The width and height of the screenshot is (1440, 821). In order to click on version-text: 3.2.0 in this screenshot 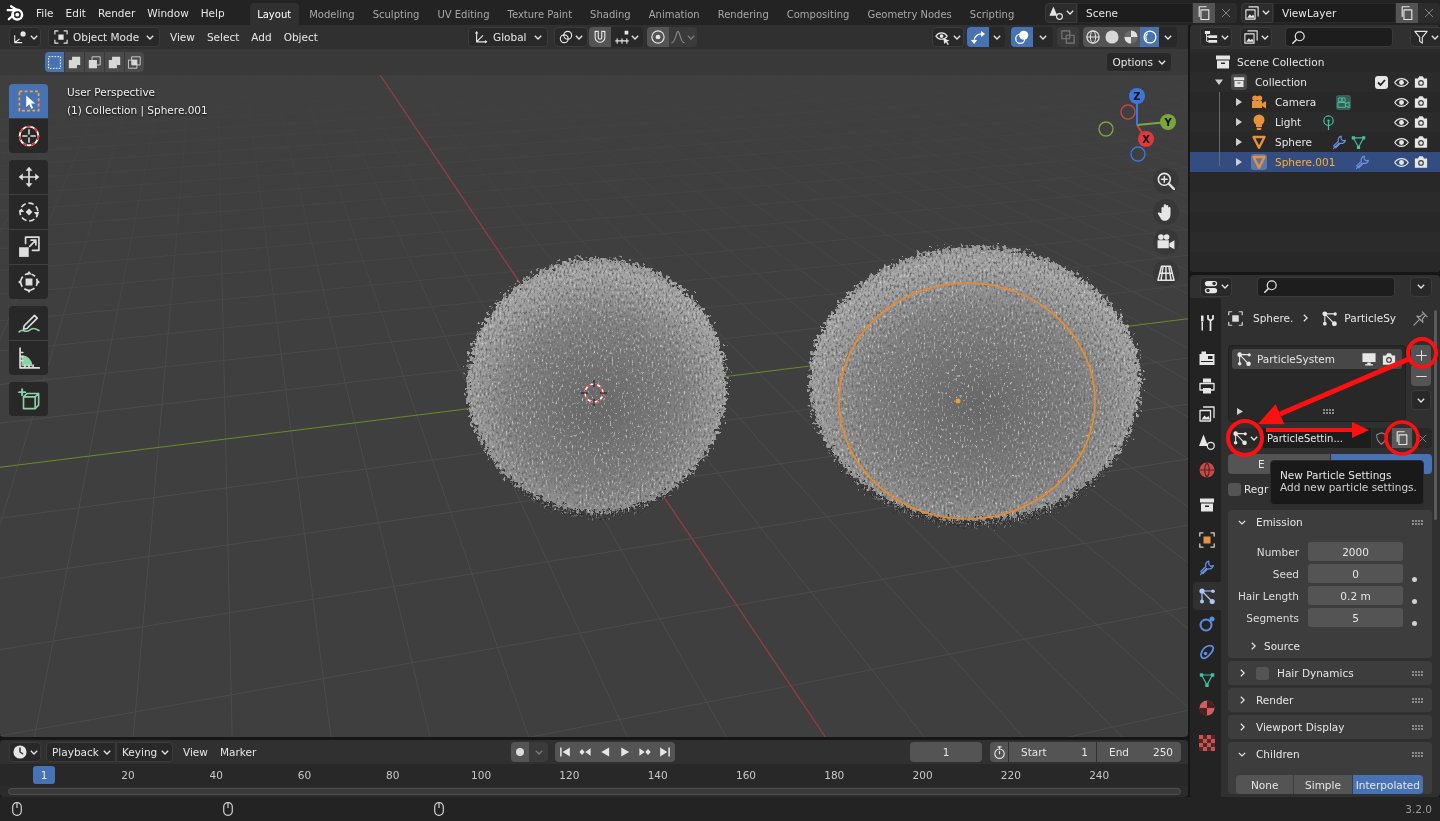, I will do `click(1418, 809)`.